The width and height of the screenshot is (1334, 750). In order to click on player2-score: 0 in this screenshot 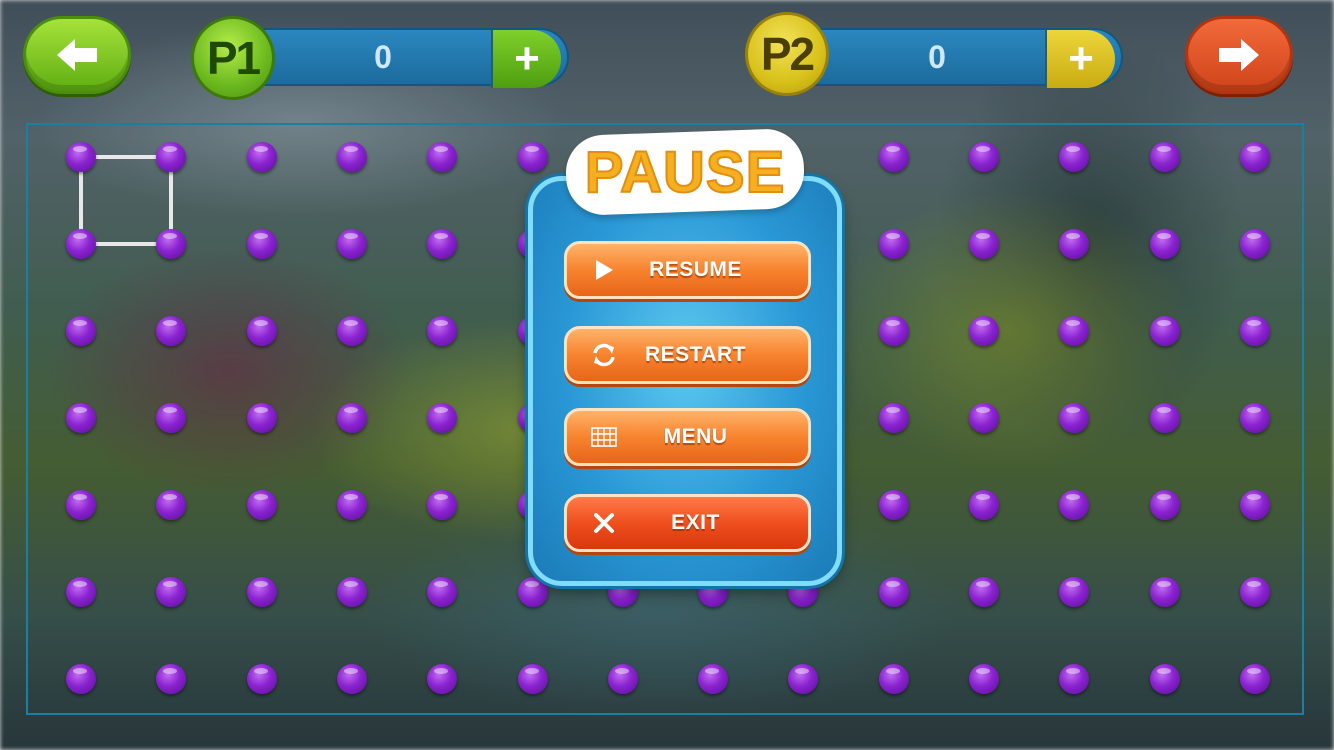, I will do `click(937, 56)`.